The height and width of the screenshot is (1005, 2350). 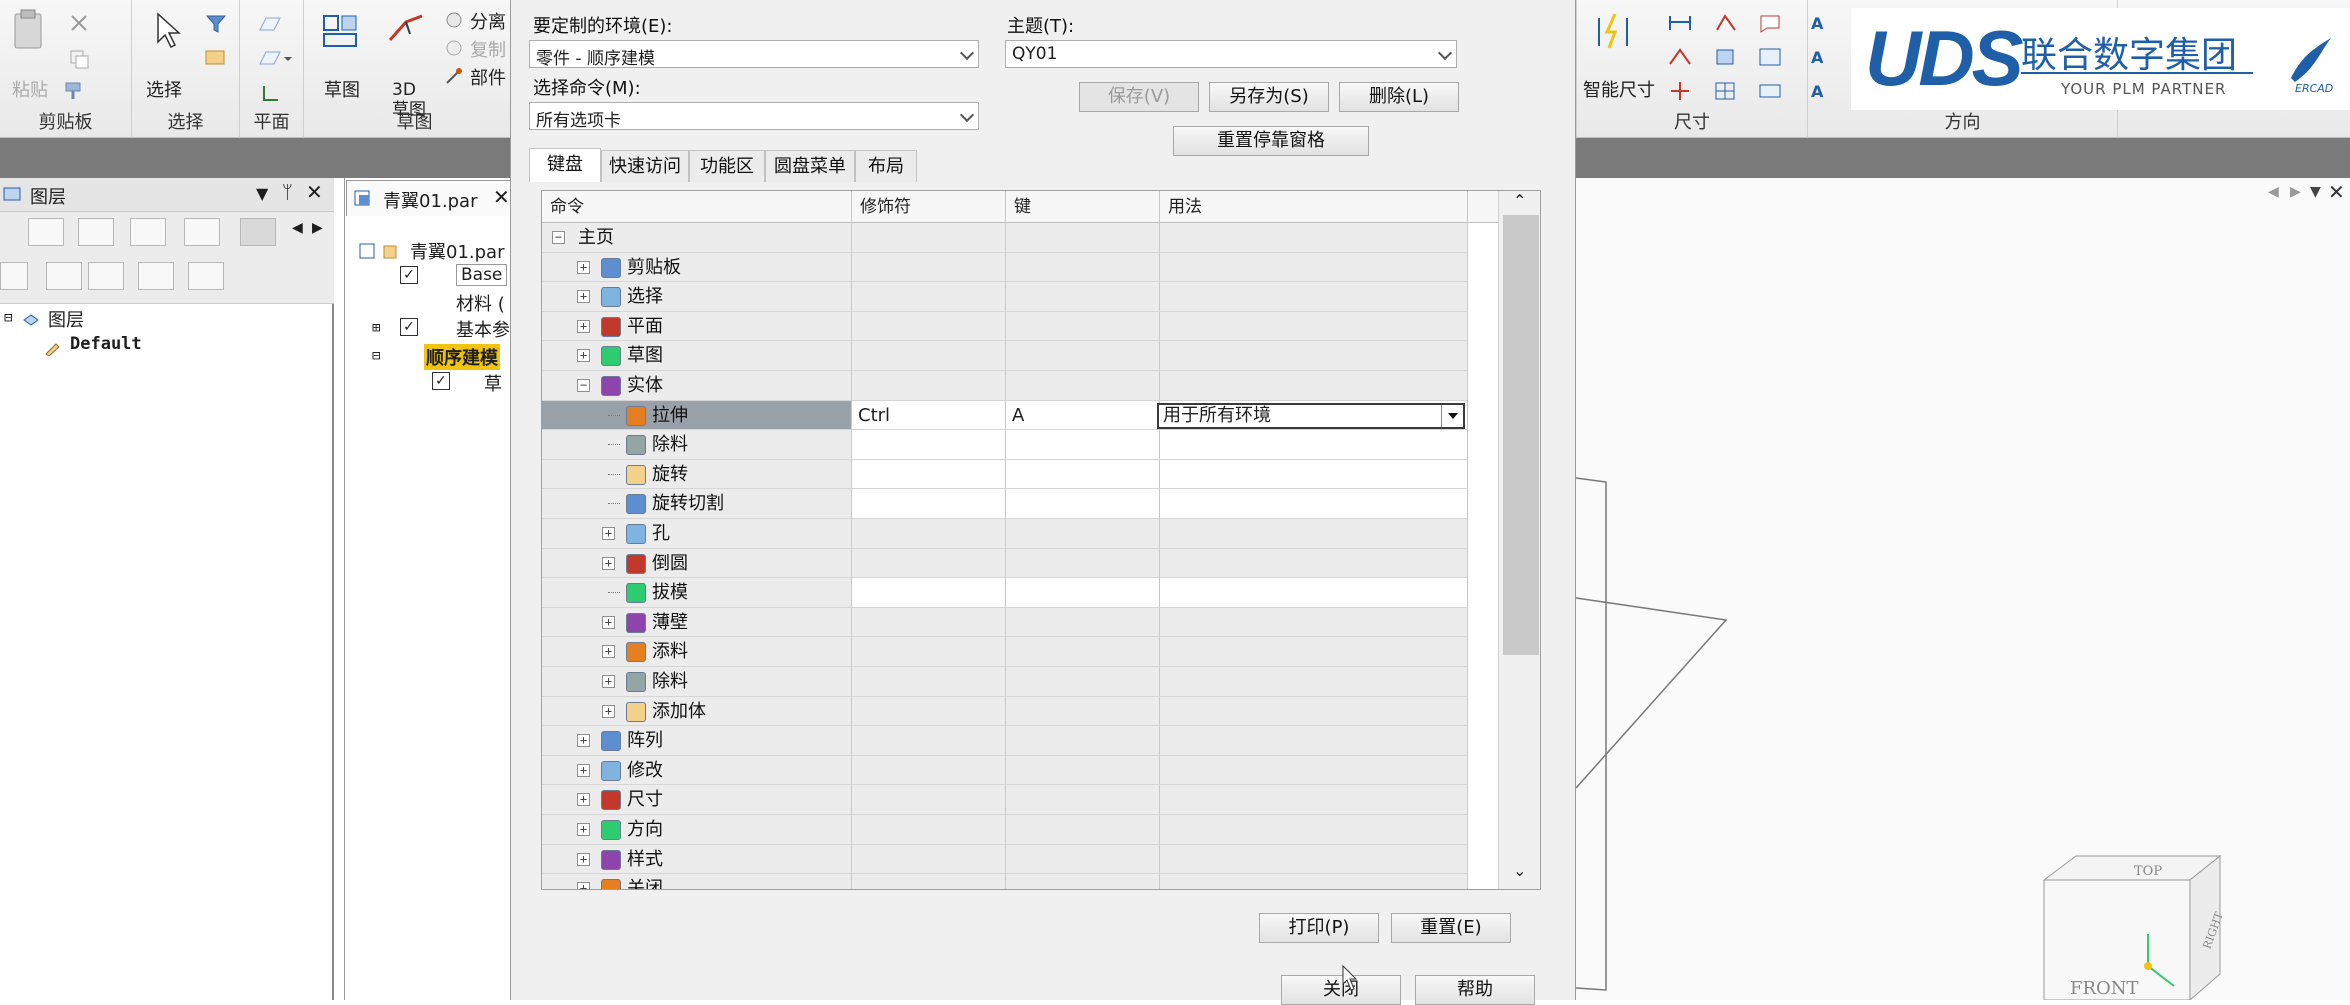 I want to click on layer-new-icon, so click(x=14, y=276).